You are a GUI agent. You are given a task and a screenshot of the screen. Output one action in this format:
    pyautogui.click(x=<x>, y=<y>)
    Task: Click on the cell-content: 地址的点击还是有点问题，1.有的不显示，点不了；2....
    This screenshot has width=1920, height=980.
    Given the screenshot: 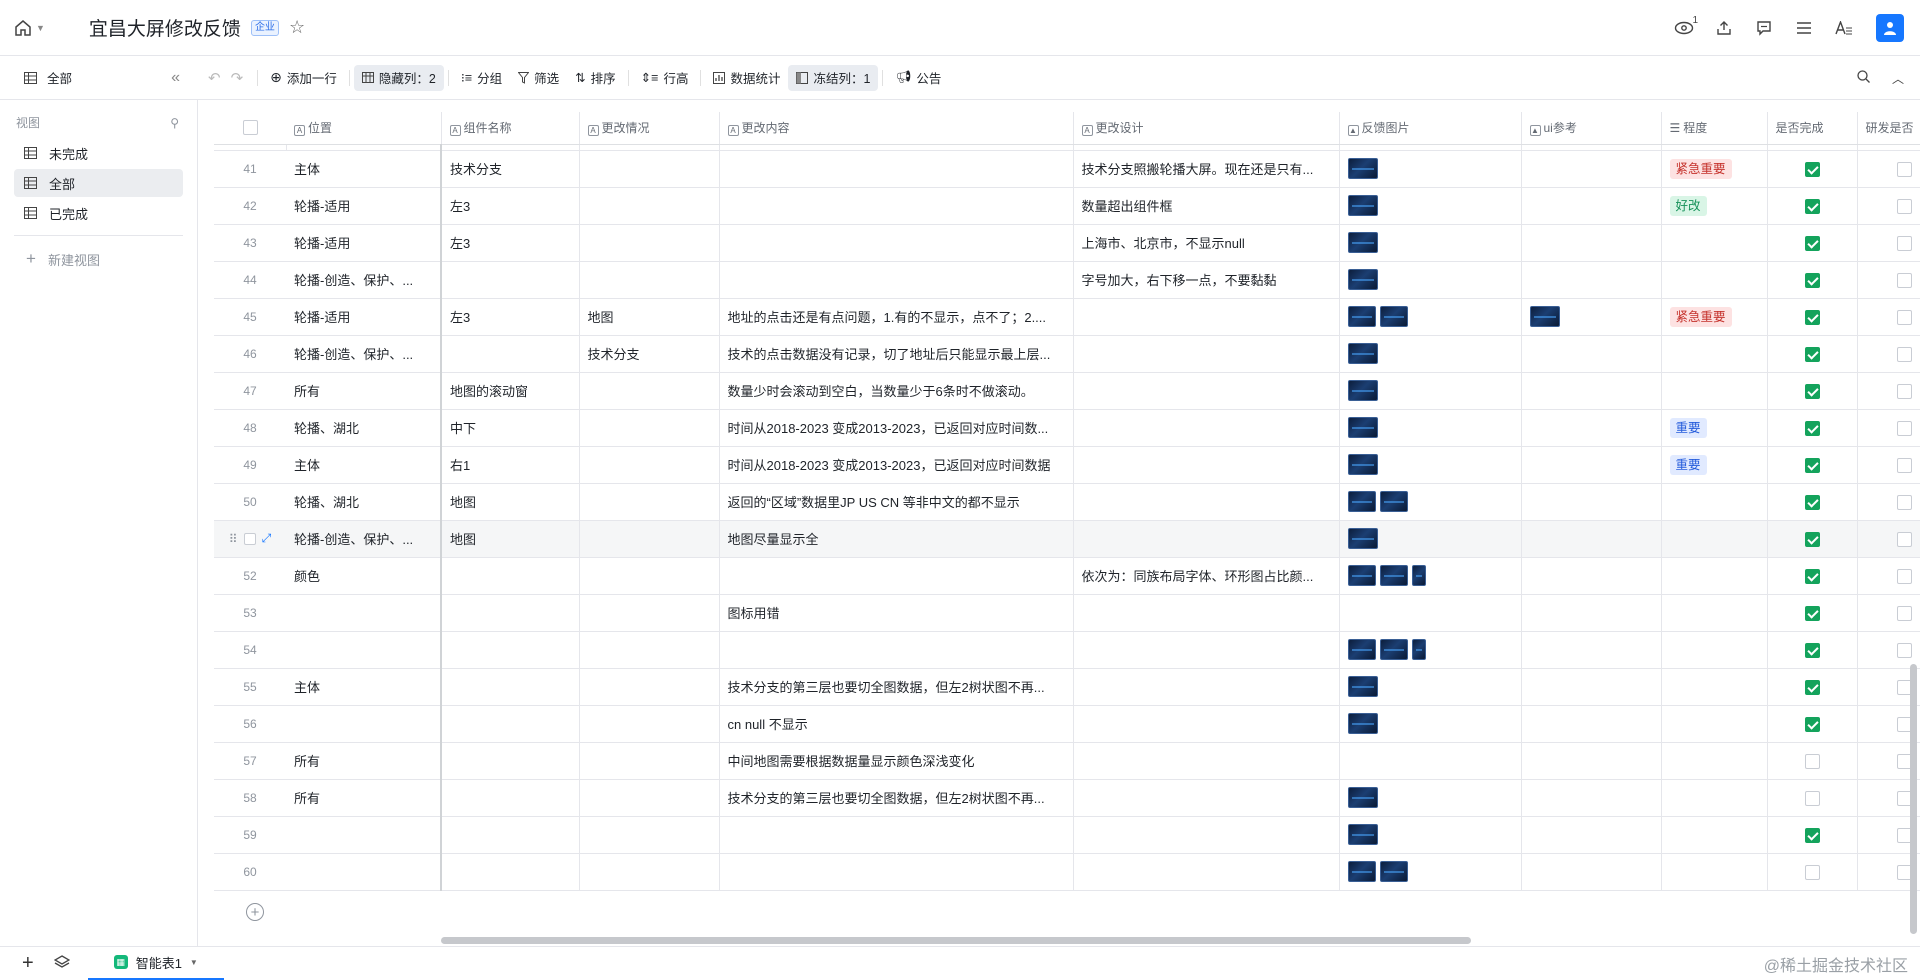 What is the action you would take?
    pyautogui.click(x=896, y=317)
    